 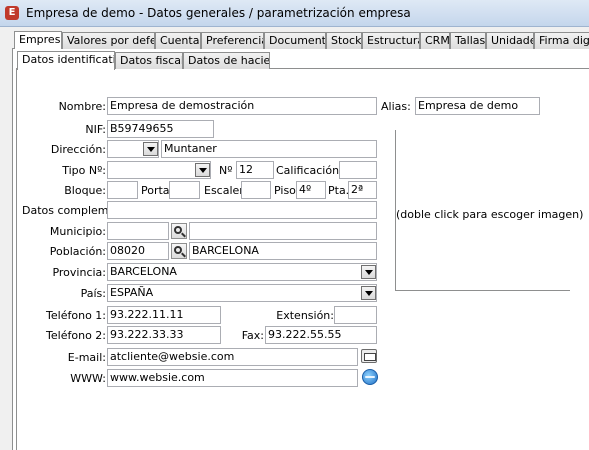 What do you see at coordinates (85, 190) in the screenshot?
I see `bloque-label: Bloque:` at bounding box center [85, 190].